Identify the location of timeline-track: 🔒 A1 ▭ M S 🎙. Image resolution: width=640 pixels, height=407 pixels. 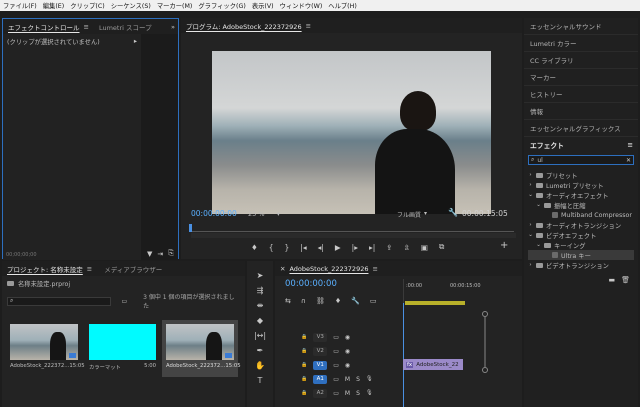
(337, 379).